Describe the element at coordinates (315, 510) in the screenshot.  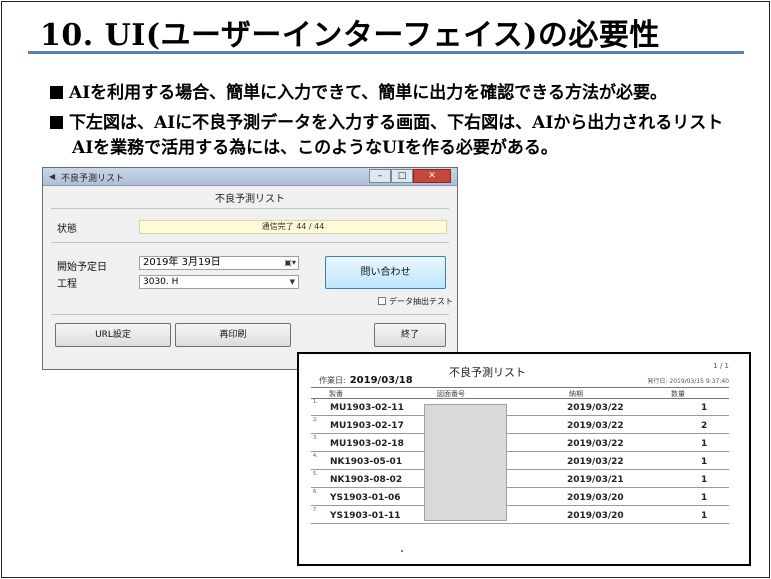
I see `row-number: 7.` at that location.